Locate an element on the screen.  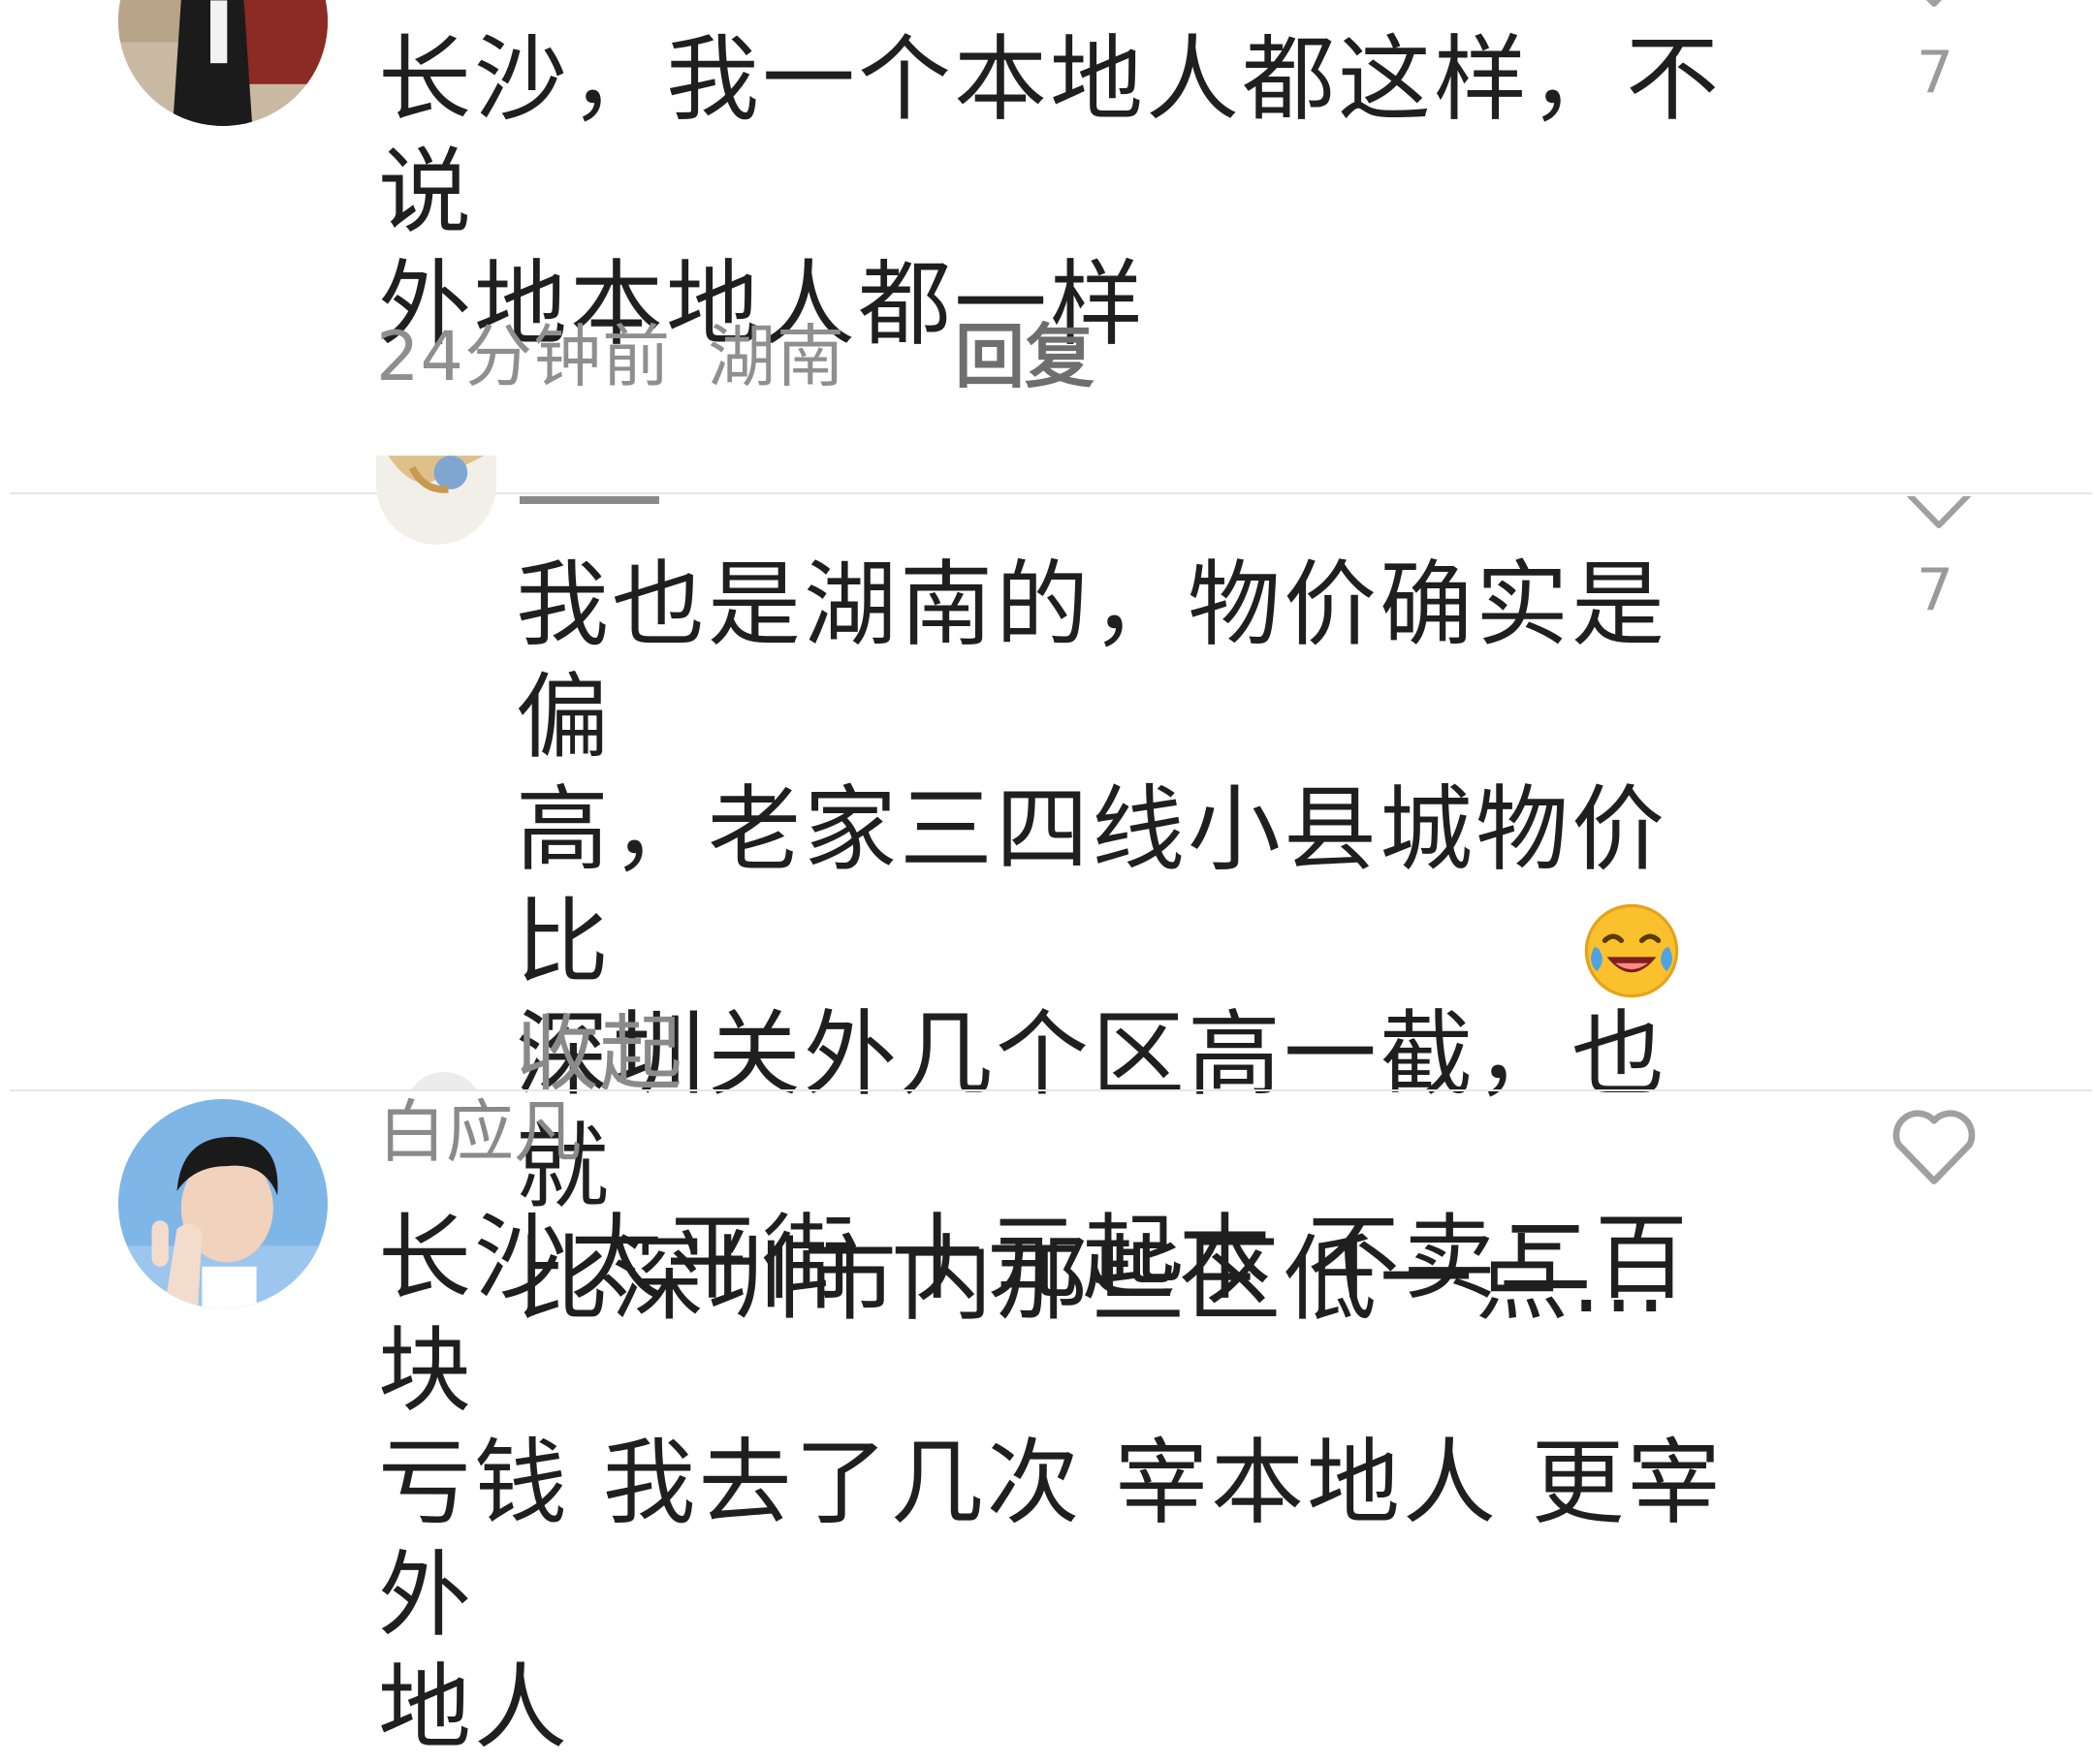
username-fragment is located at coordinates (589, 499).